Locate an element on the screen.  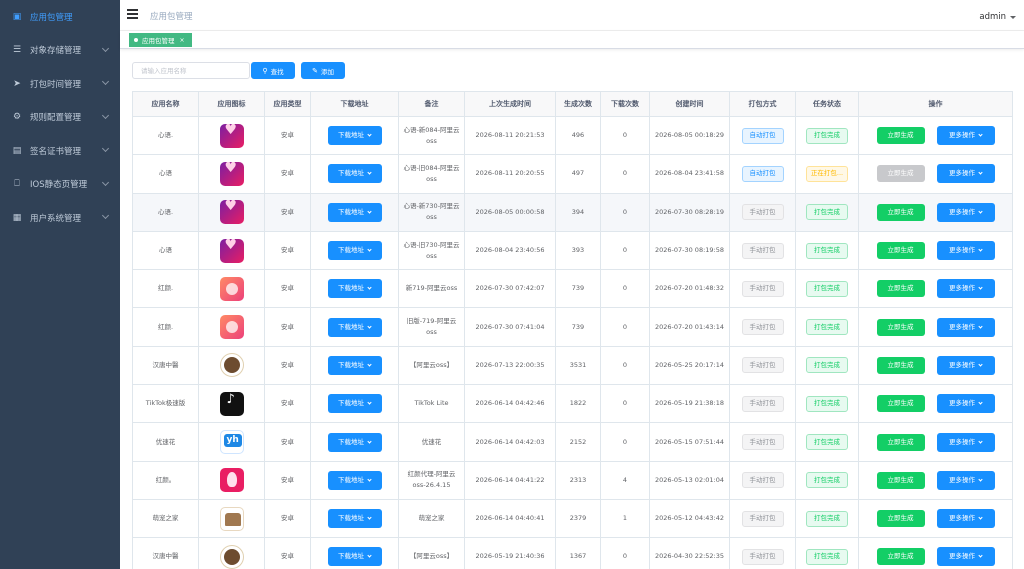
app-icon-tiktok is located at coordinates (231, 403).